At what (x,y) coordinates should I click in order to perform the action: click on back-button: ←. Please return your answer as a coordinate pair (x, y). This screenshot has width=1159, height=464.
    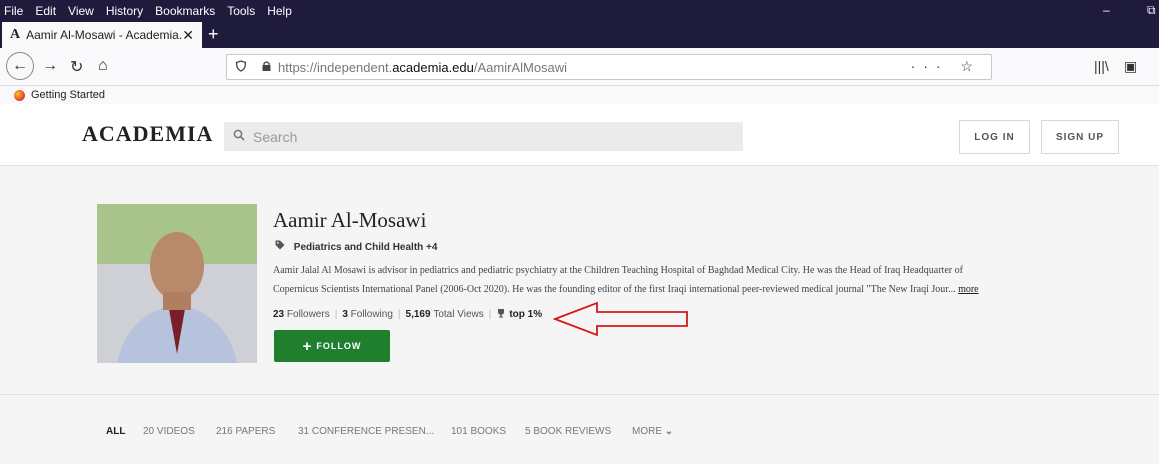
    Looking at the image, I should click on (20, 66).